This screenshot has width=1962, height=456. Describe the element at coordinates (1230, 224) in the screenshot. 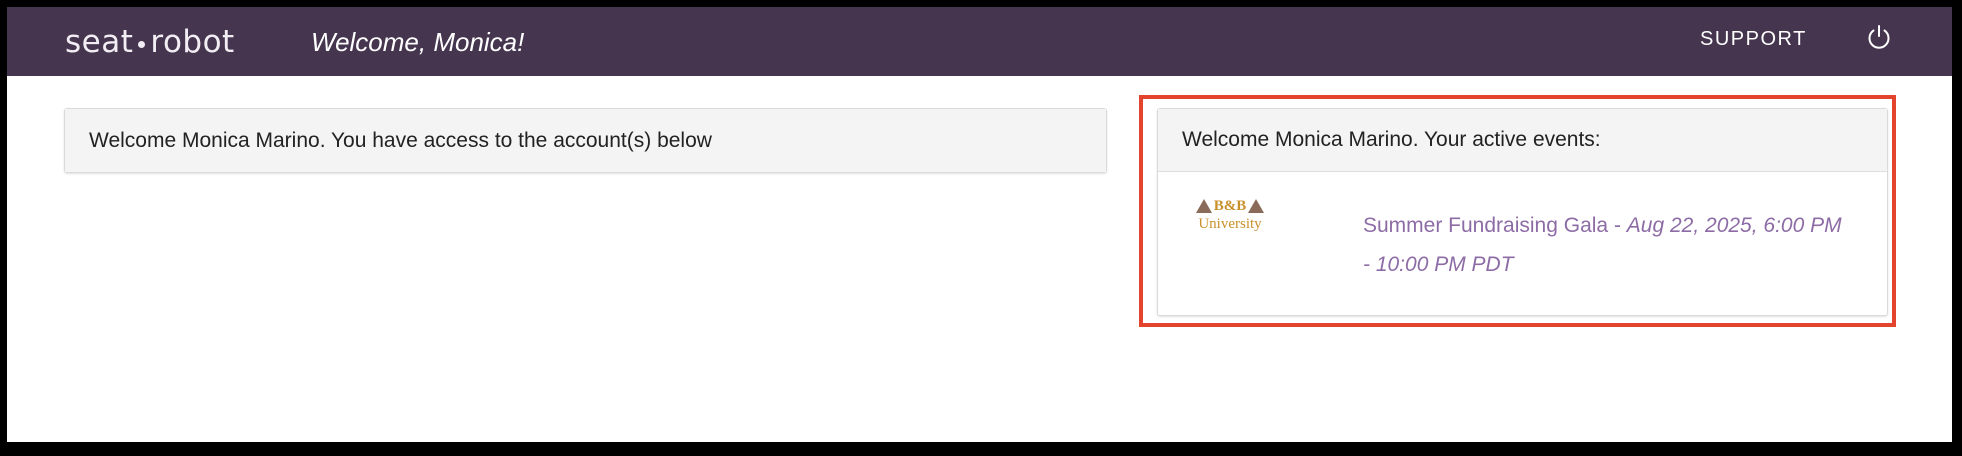

I see `logo-text-bottom: University` at that location.